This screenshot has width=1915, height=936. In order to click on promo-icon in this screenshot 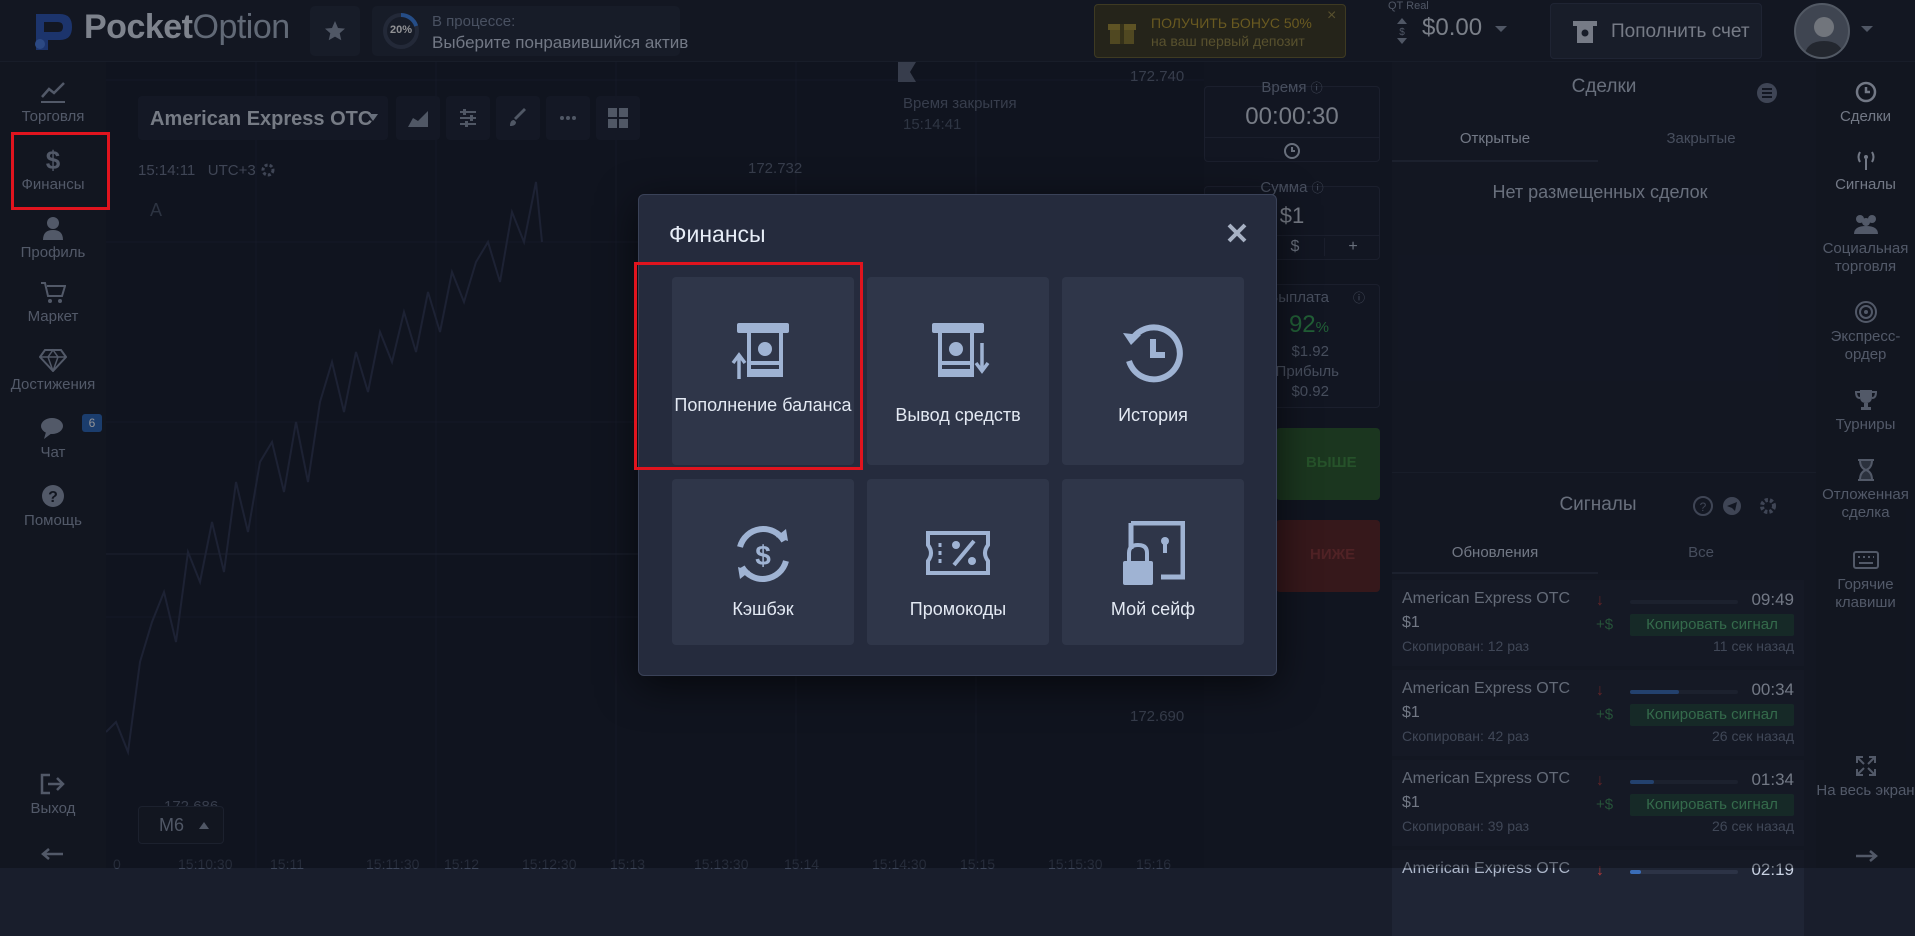, I will do `click(958, 553)`.